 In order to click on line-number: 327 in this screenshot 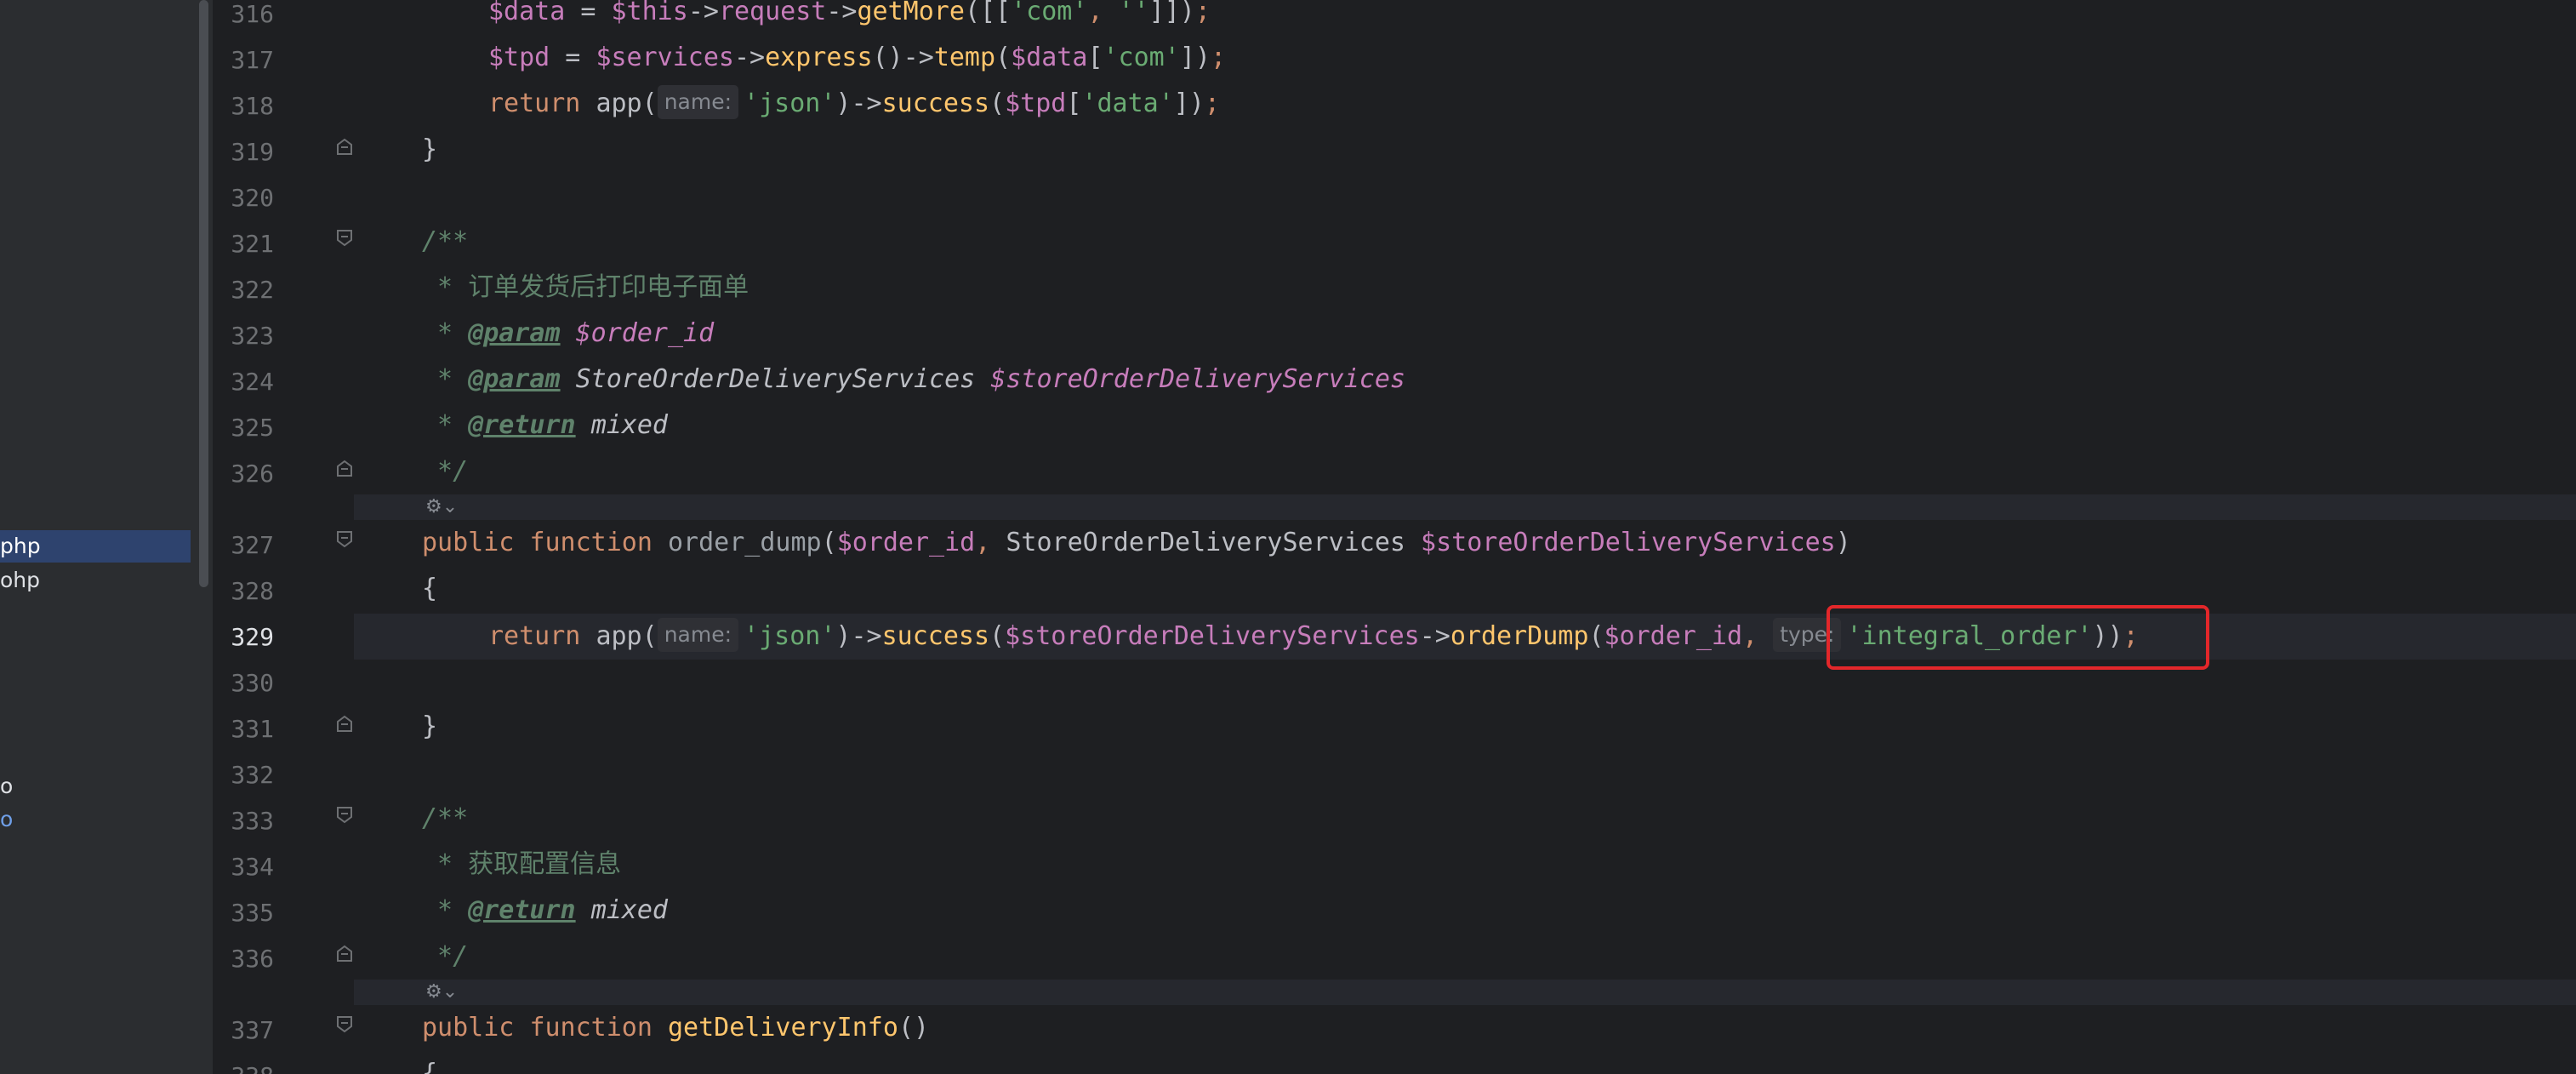, I will do `click(252, 545)`.